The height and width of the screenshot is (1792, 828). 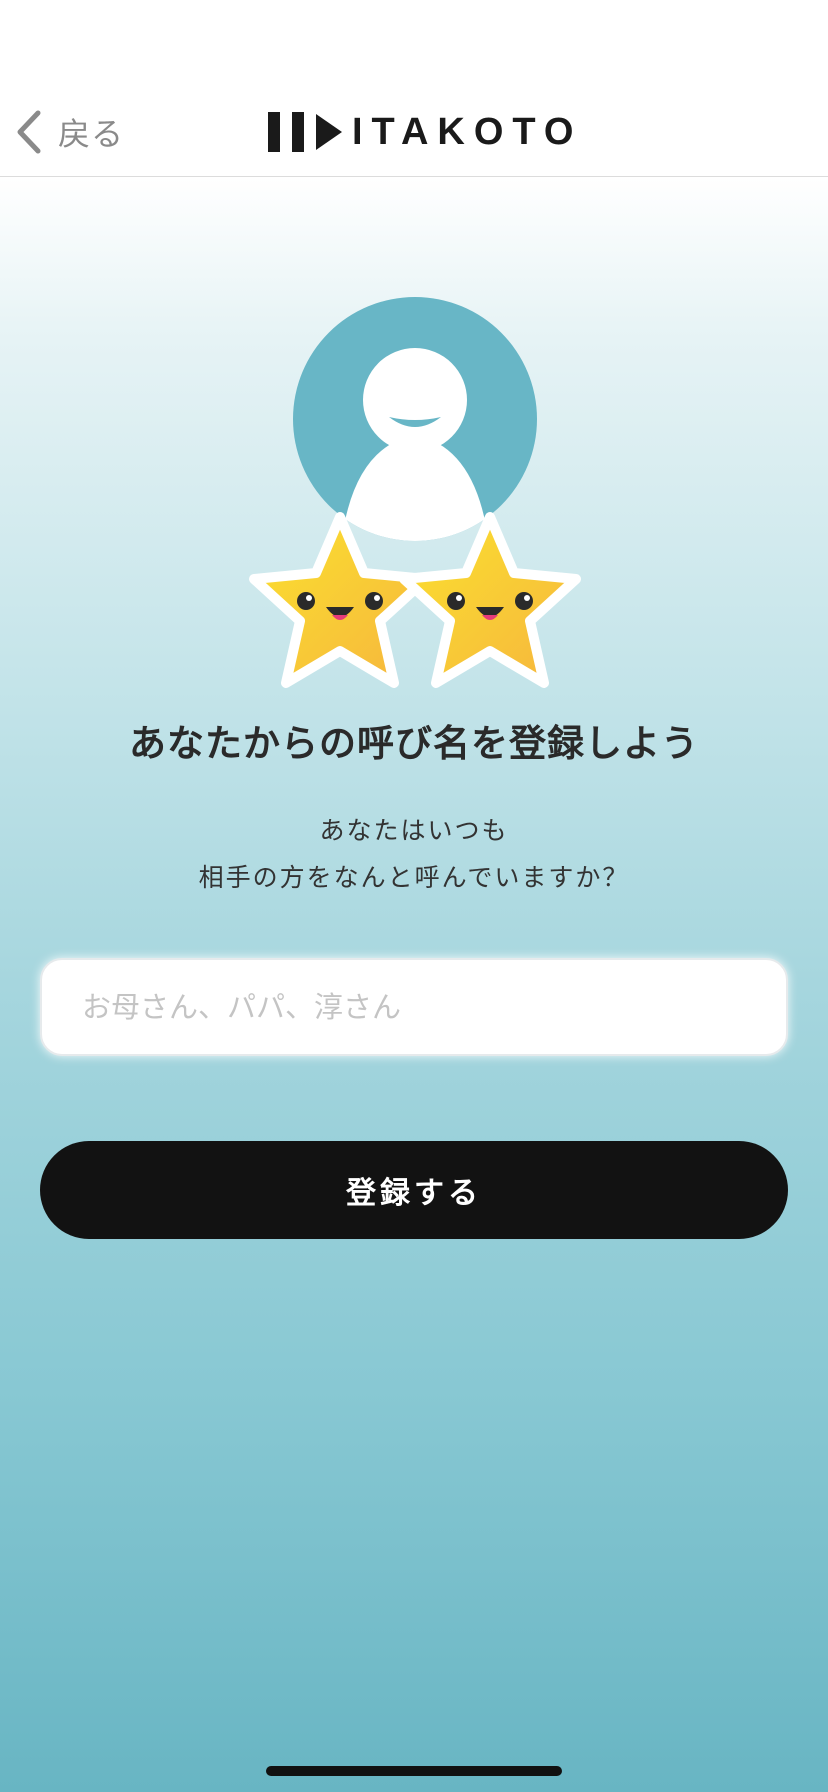 I want to click on page-title: あなたからの呼び名を登録しよう, so click(x=414, y=743).